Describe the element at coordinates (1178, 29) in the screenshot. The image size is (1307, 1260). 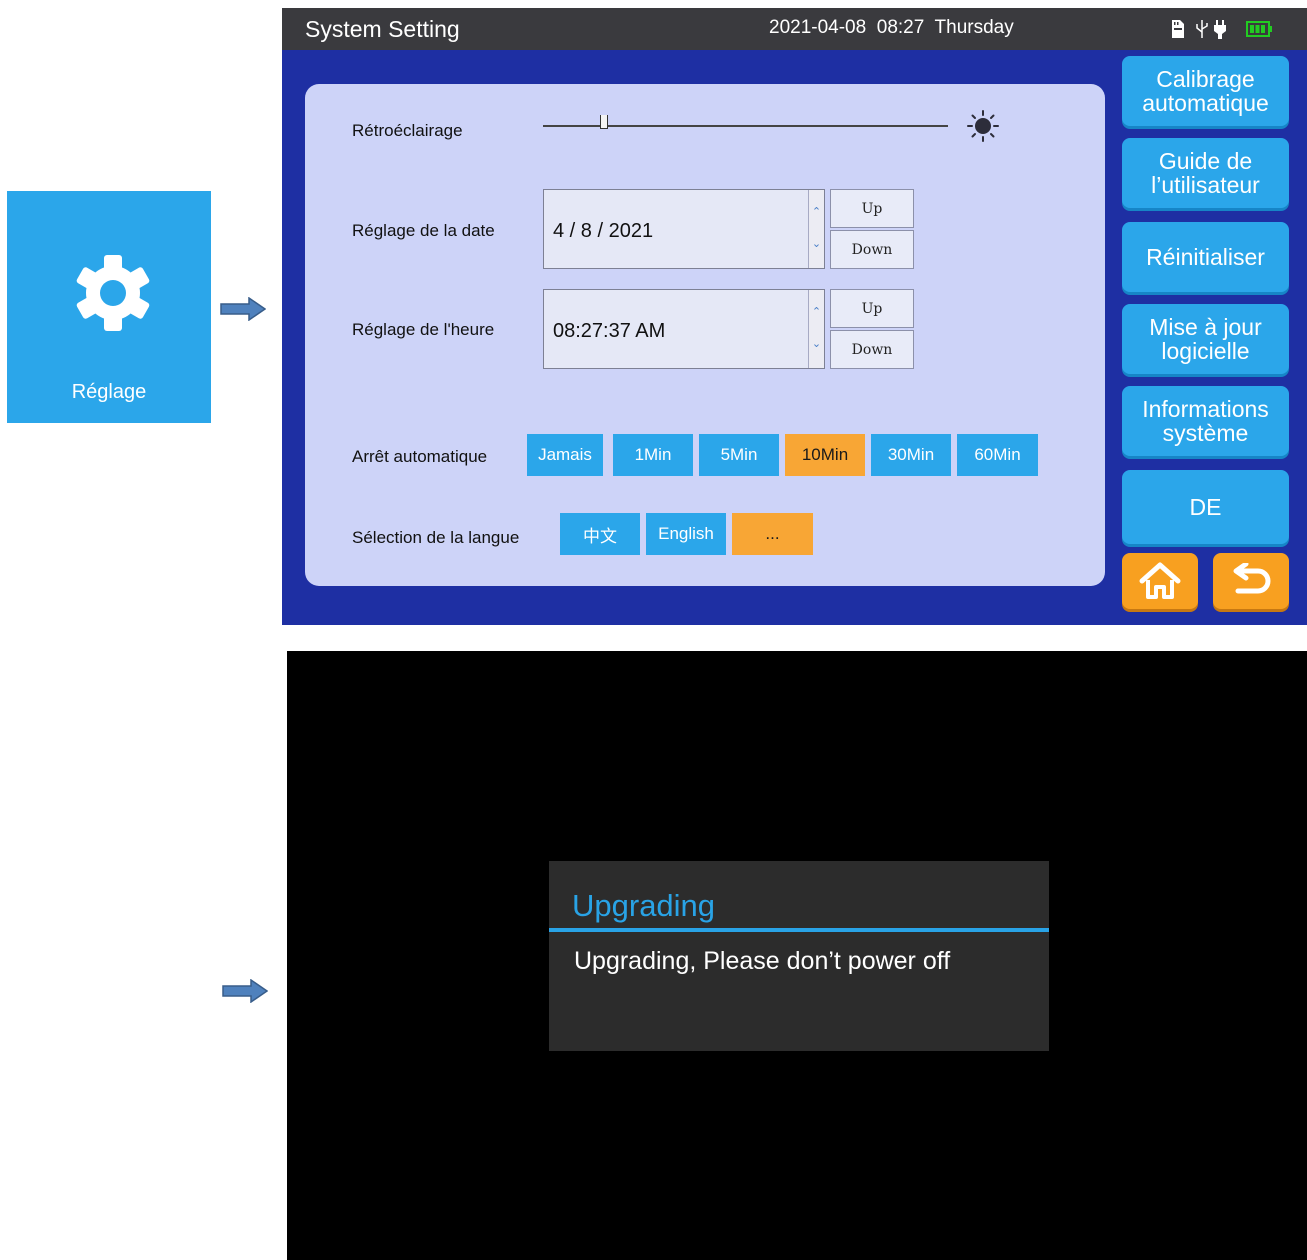
I see `sd-card-icon` at that location.